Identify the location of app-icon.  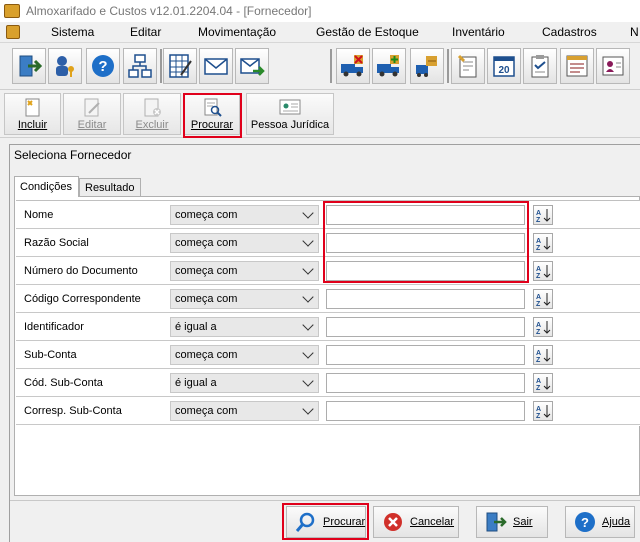
(12, 11).